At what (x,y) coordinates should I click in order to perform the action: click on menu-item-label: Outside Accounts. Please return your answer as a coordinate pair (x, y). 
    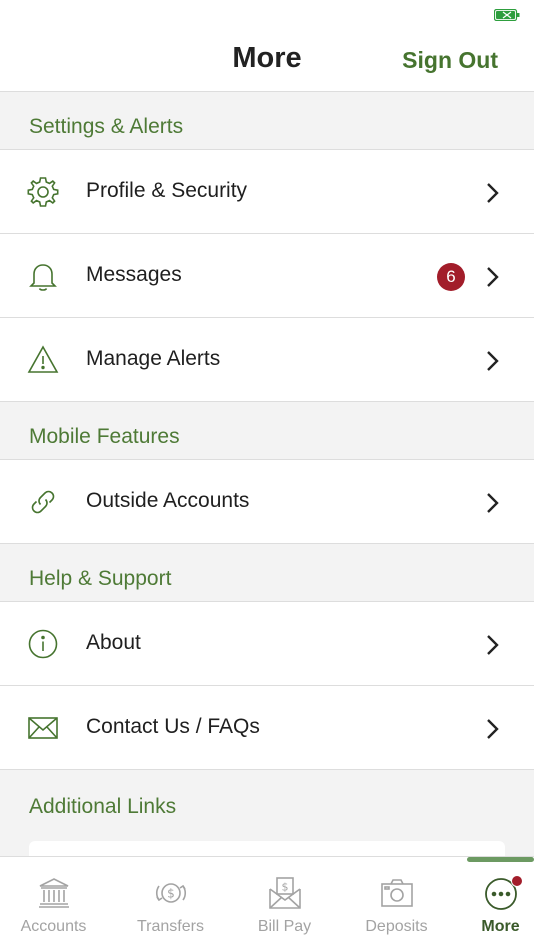
    Looking at the image, I should click on (168, 500).